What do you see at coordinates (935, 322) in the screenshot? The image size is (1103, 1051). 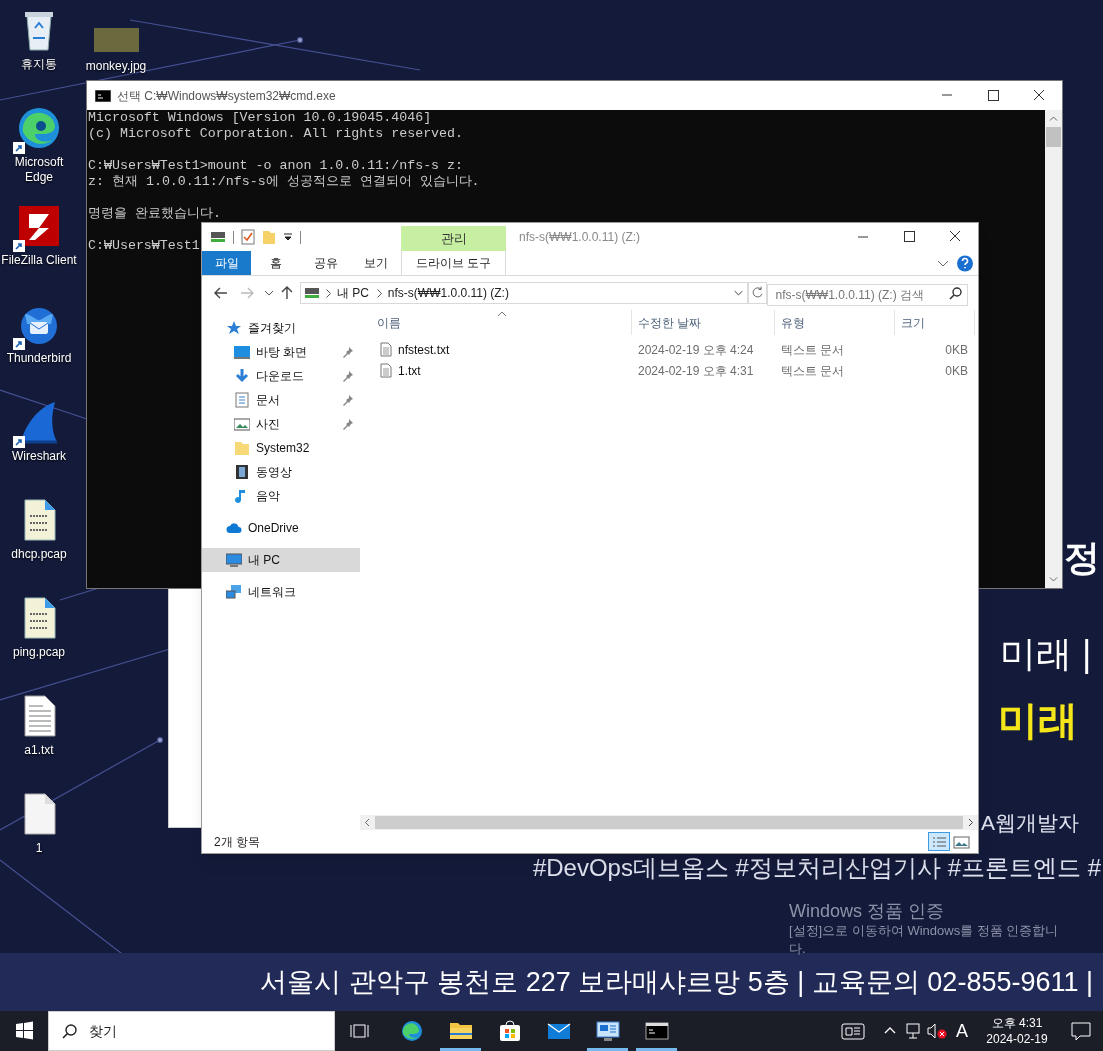 I see `column-header: 크기` at bounding box center [935, 322].